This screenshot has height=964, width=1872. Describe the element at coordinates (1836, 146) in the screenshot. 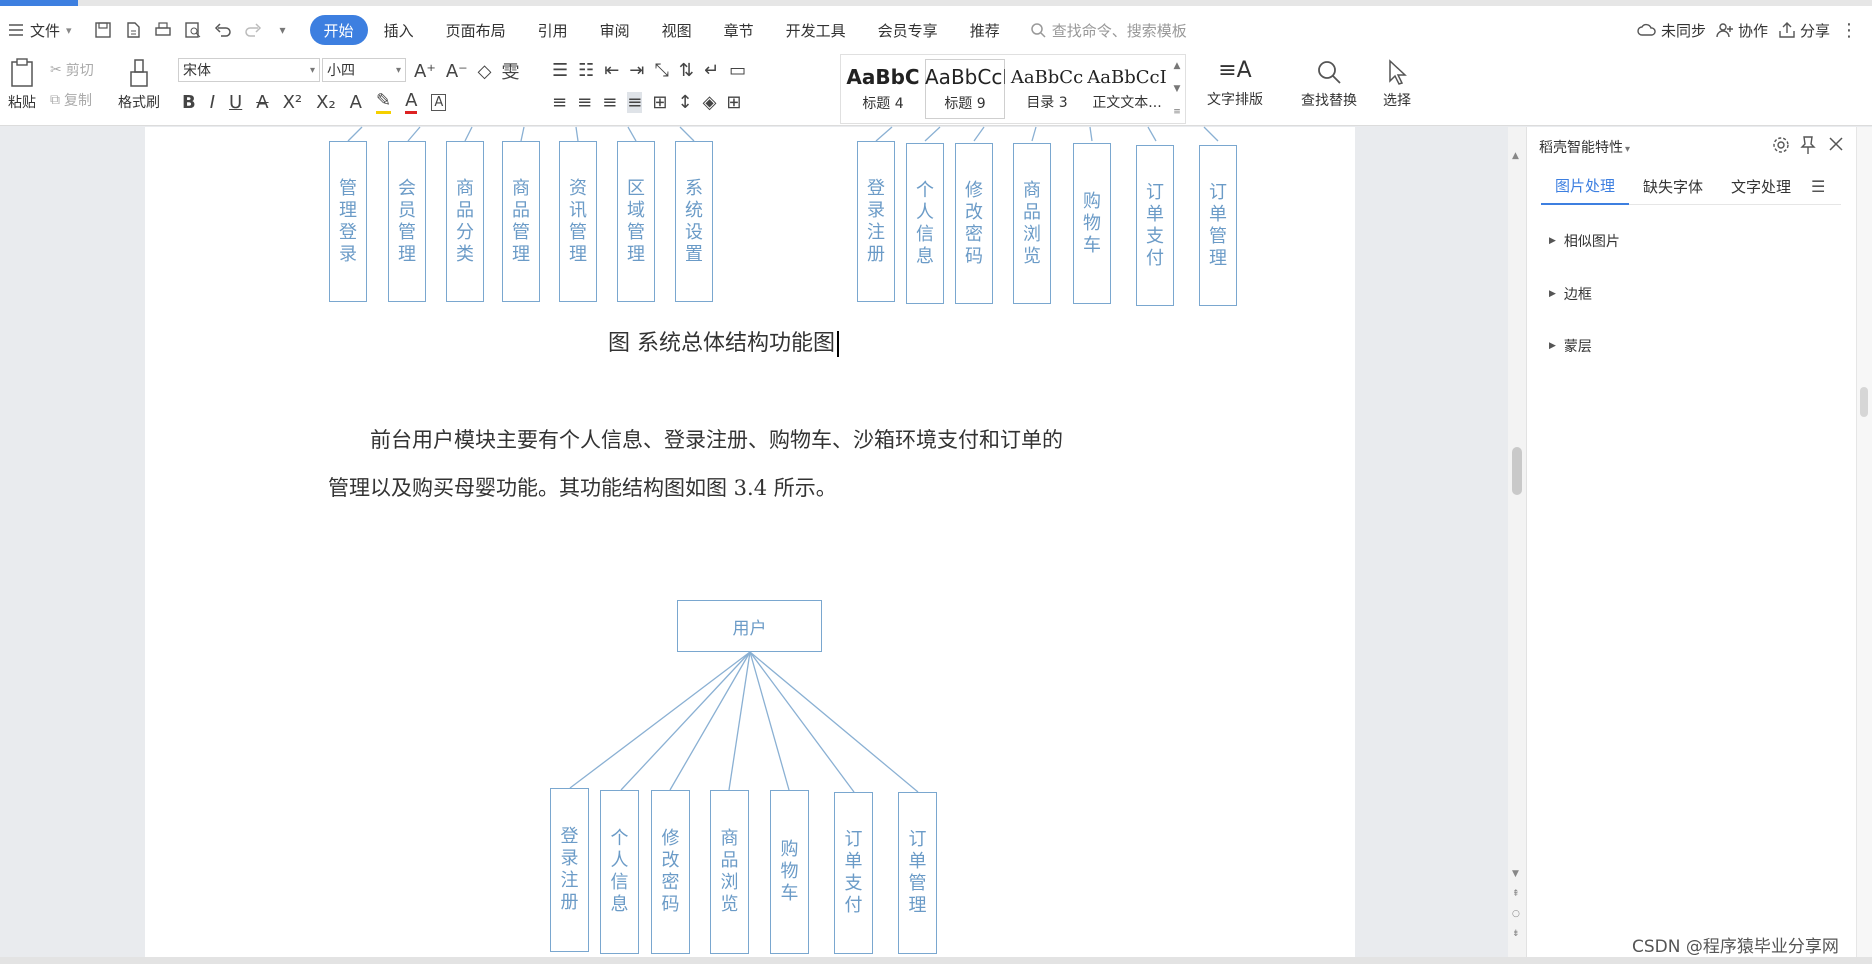

I see `close-icon` at that location.